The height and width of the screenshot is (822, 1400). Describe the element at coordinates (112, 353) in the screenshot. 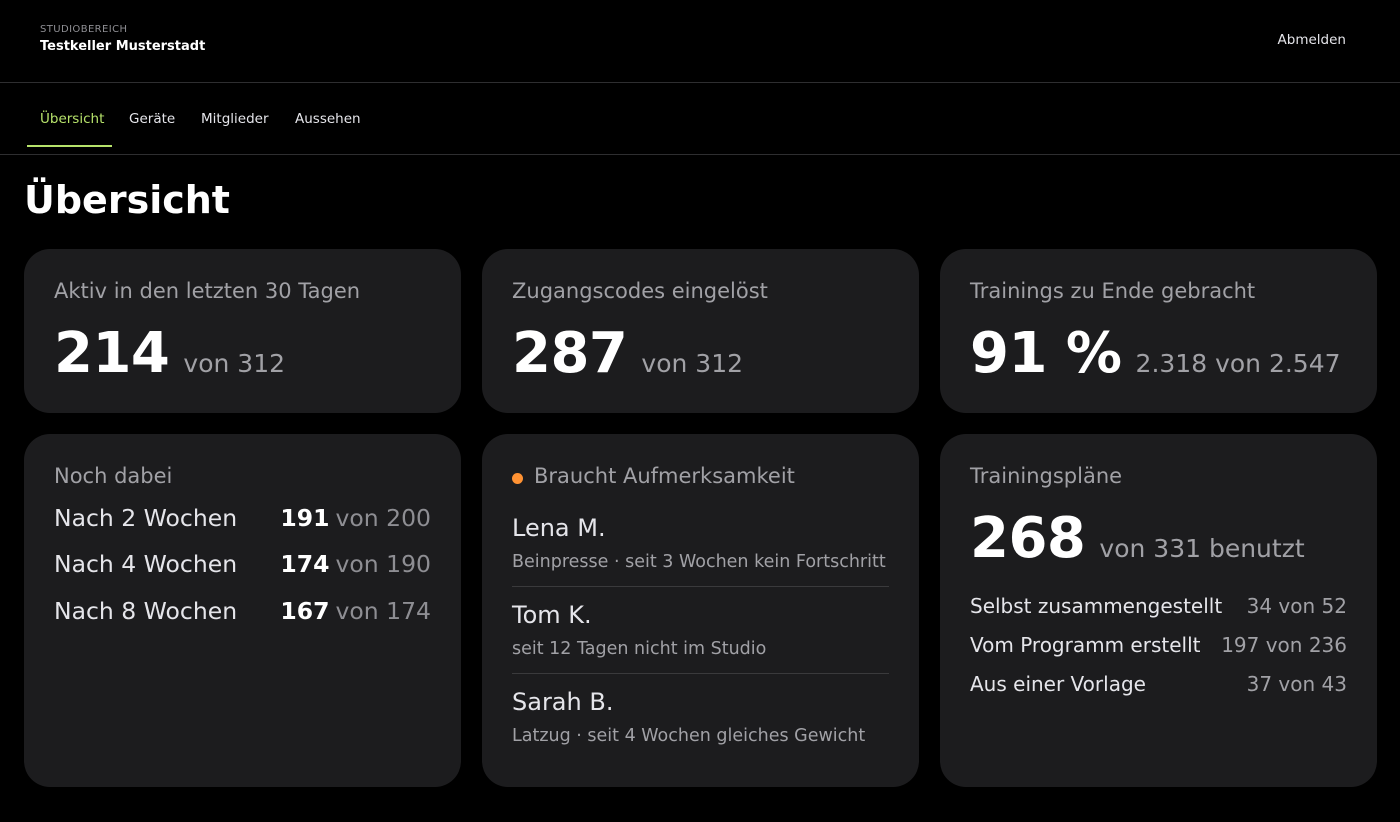

I see `stat-value: 214` at that location.